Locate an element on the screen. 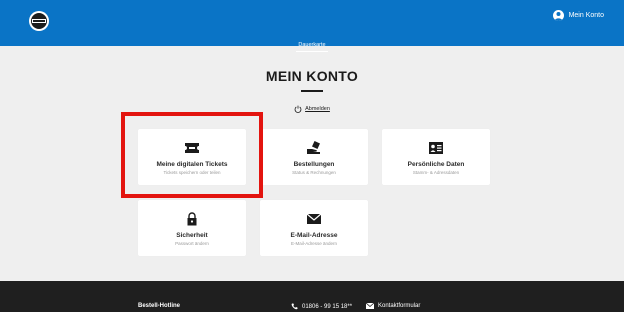  card-title: Persönliche Daten is located at coordinates (436, 164).